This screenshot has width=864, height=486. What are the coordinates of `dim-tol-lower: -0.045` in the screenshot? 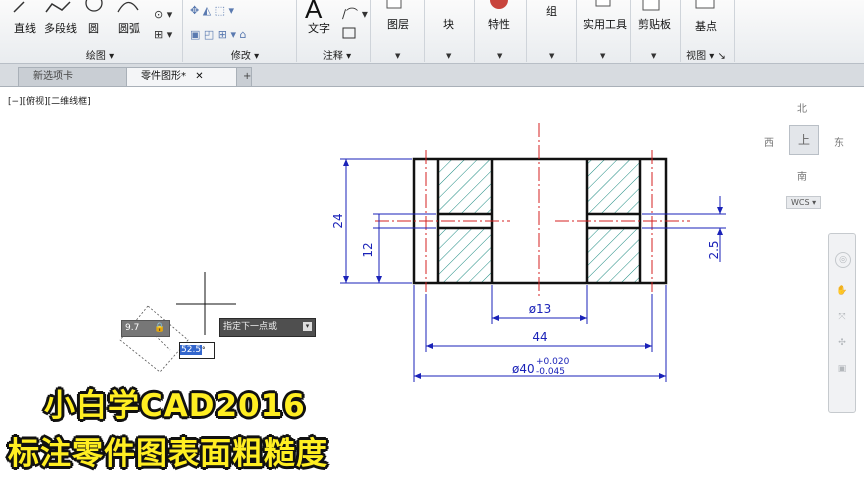 It's located at (550, 372).